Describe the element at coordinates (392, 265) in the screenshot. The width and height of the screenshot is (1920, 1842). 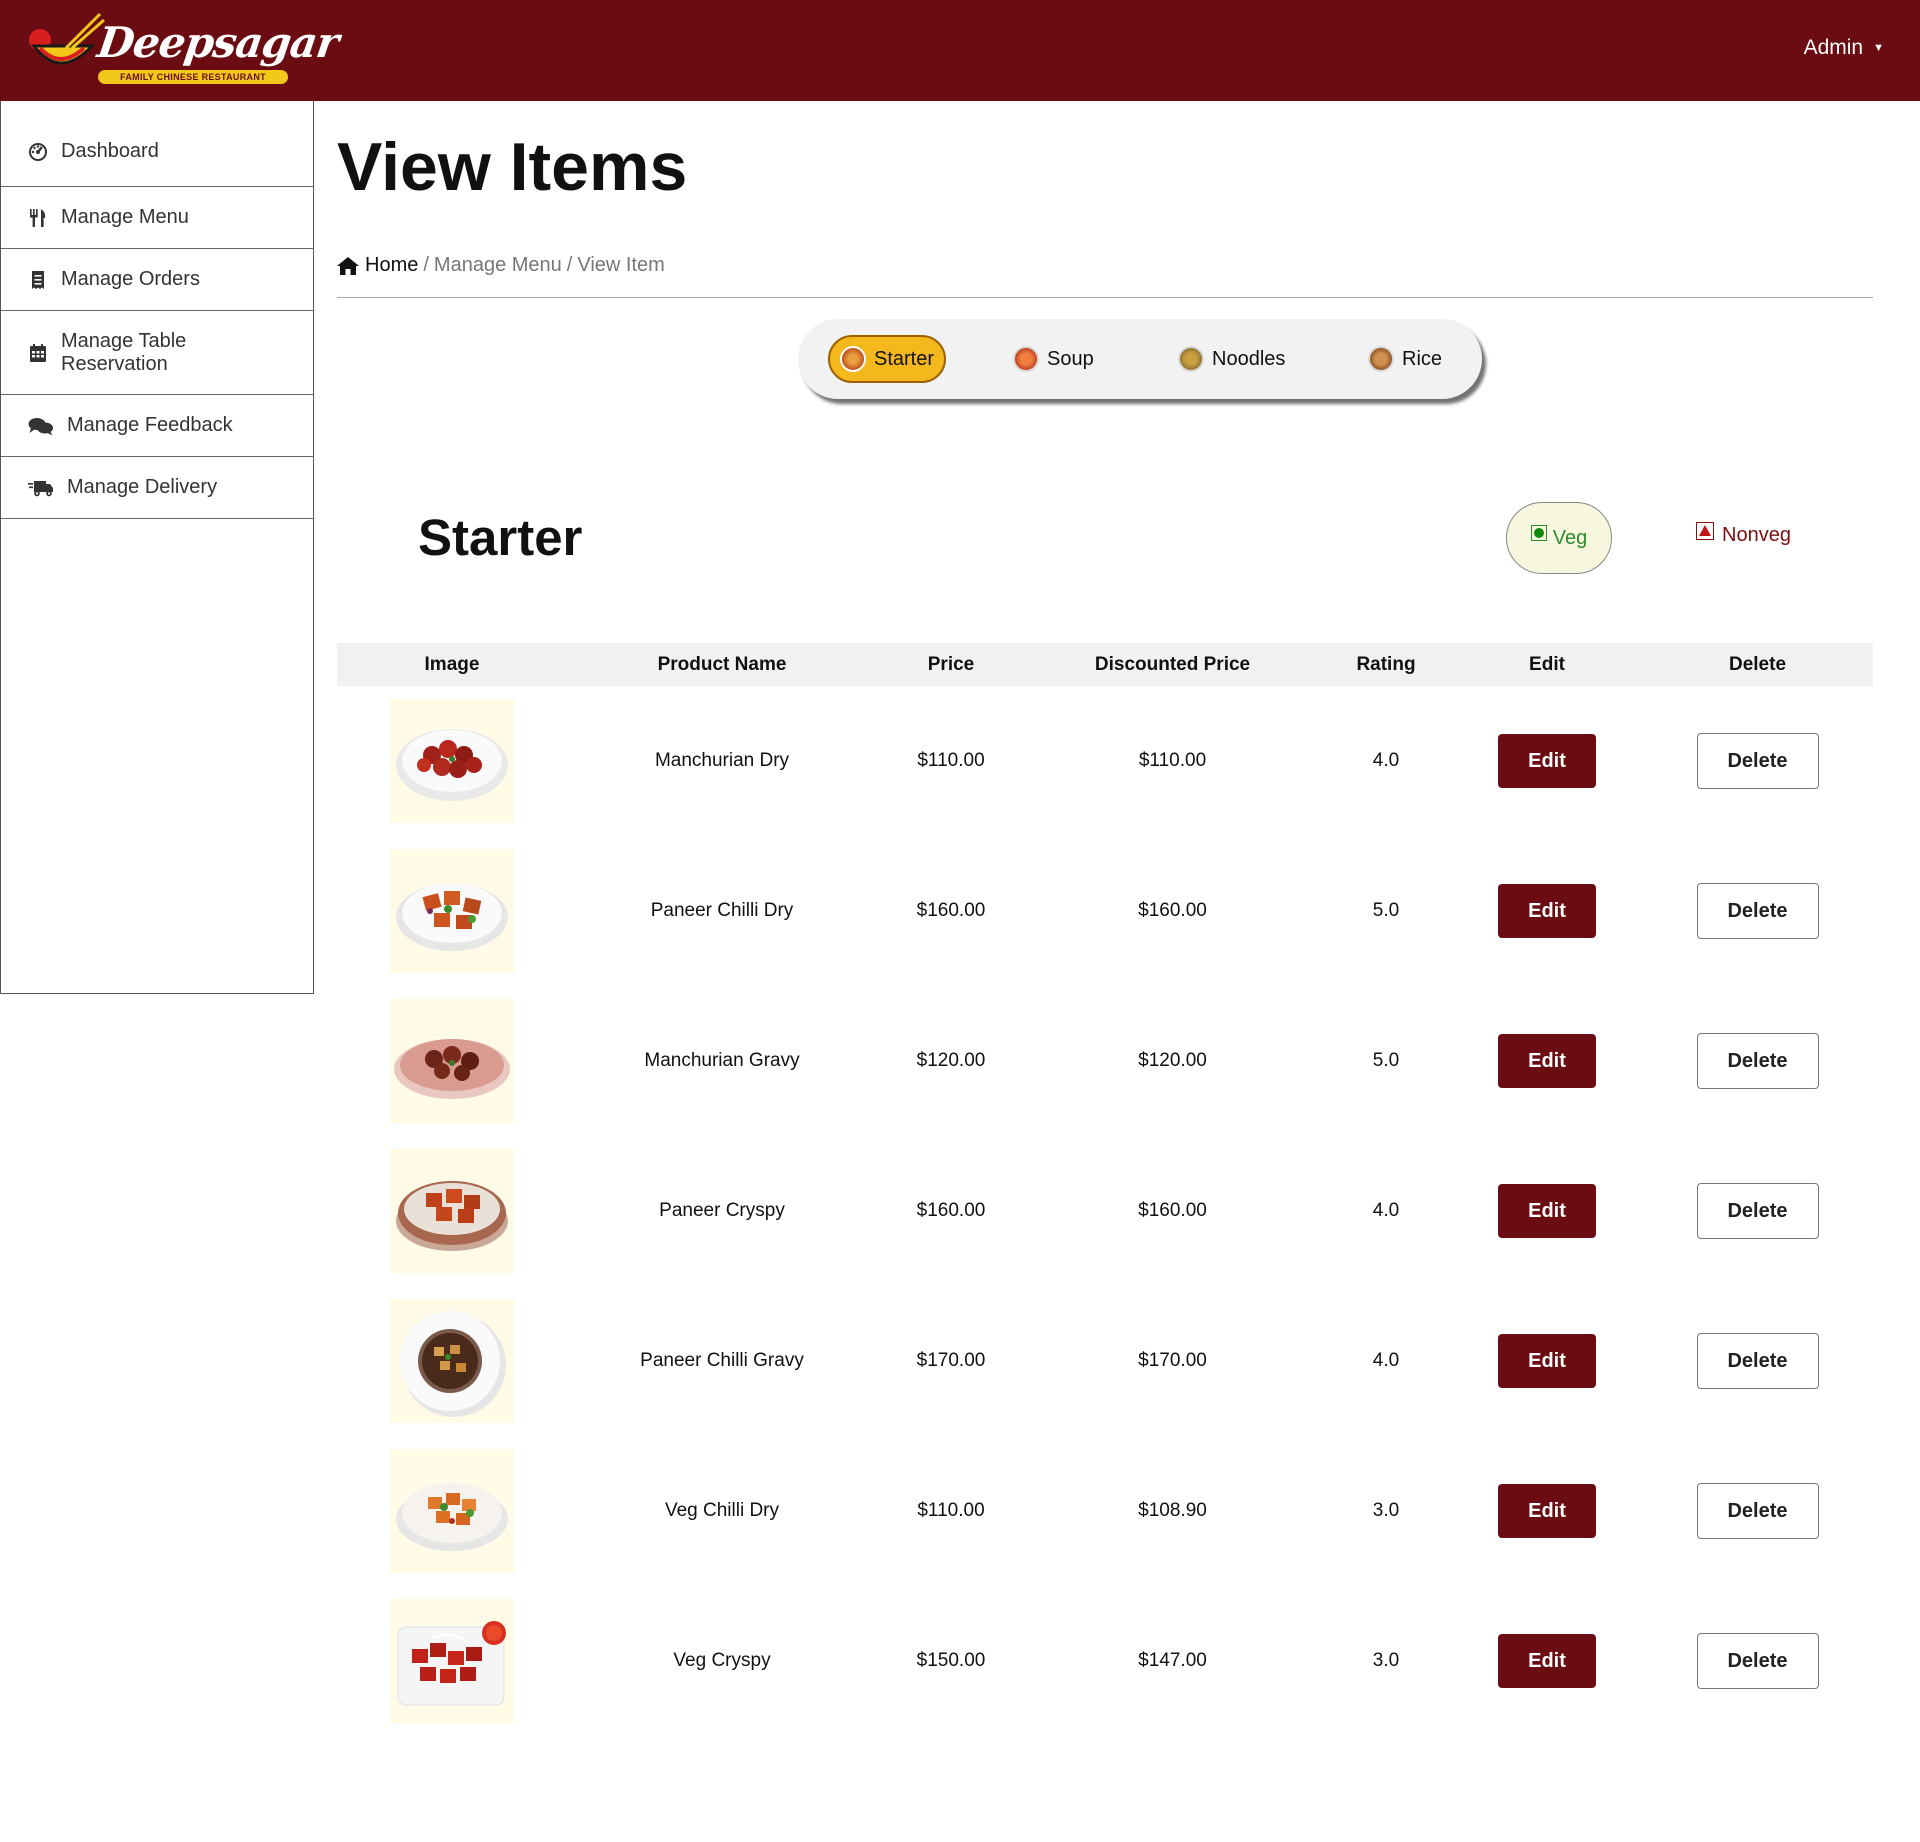
I see `breadcrumb-home-label: Home` at that location.